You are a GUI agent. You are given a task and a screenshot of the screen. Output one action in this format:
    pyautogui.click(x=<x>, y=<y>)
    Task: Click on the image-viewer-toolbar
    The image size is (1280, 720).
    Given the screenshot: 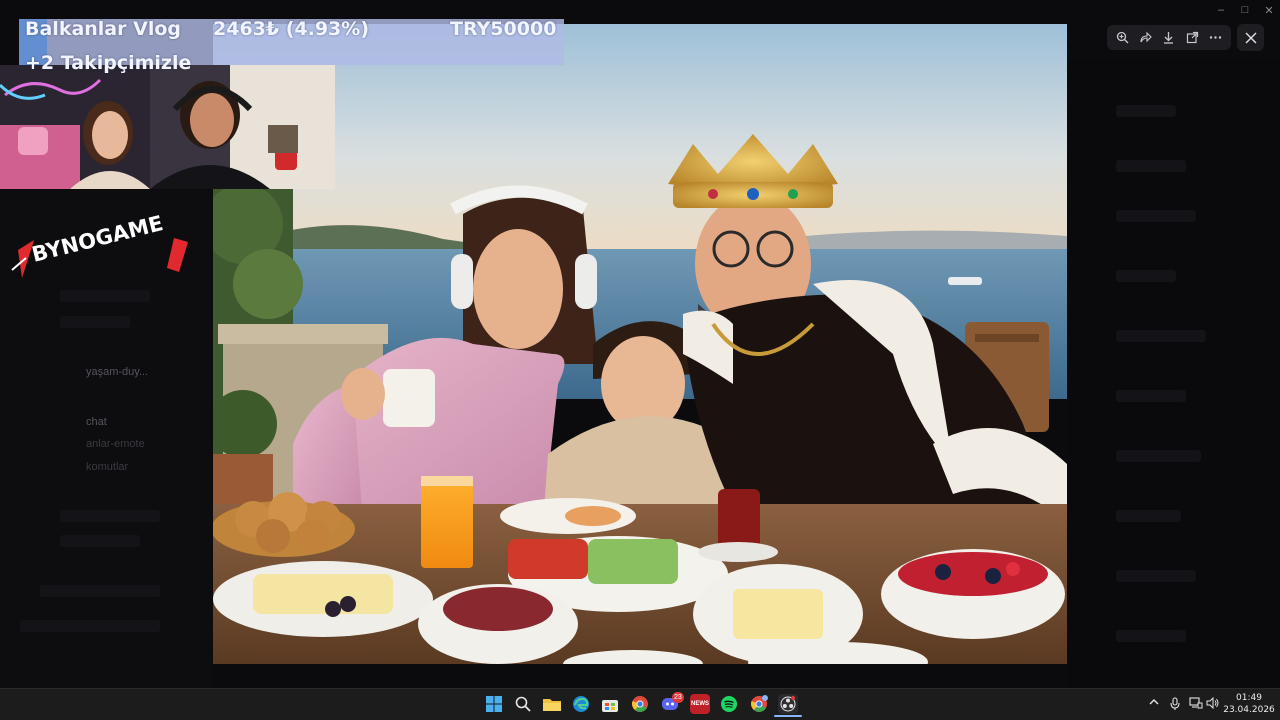 What is the action you would take?
    pyautogui.click(x=1169, y=37)
    